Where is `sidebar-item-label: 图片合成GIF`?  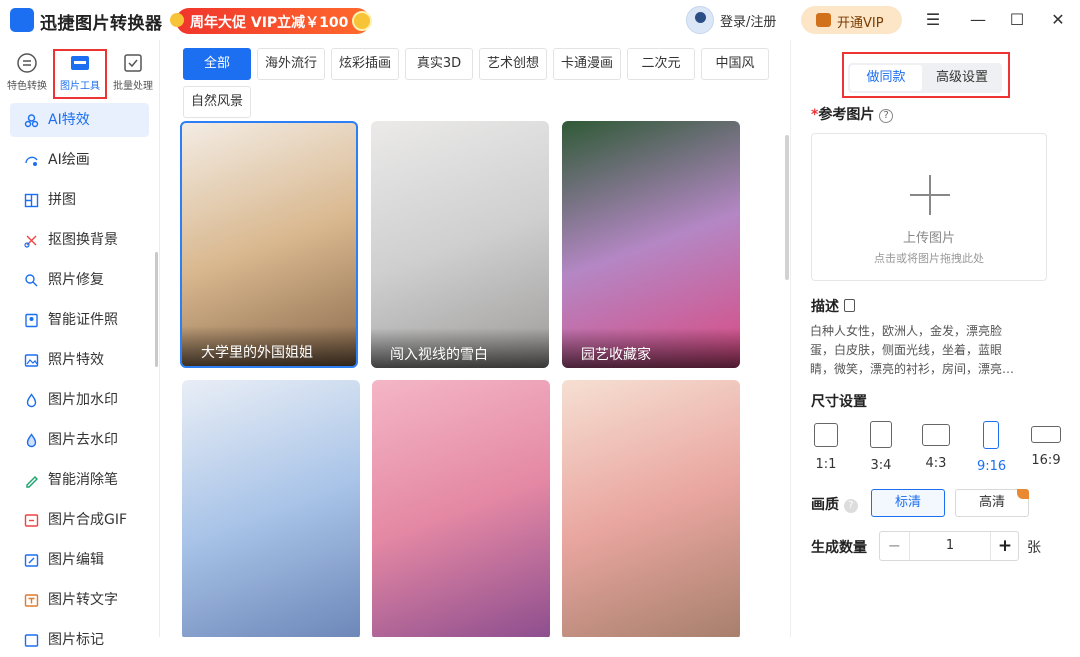
sidebar-item-label: 图片合成GIF is located at coordinates (88, 520).